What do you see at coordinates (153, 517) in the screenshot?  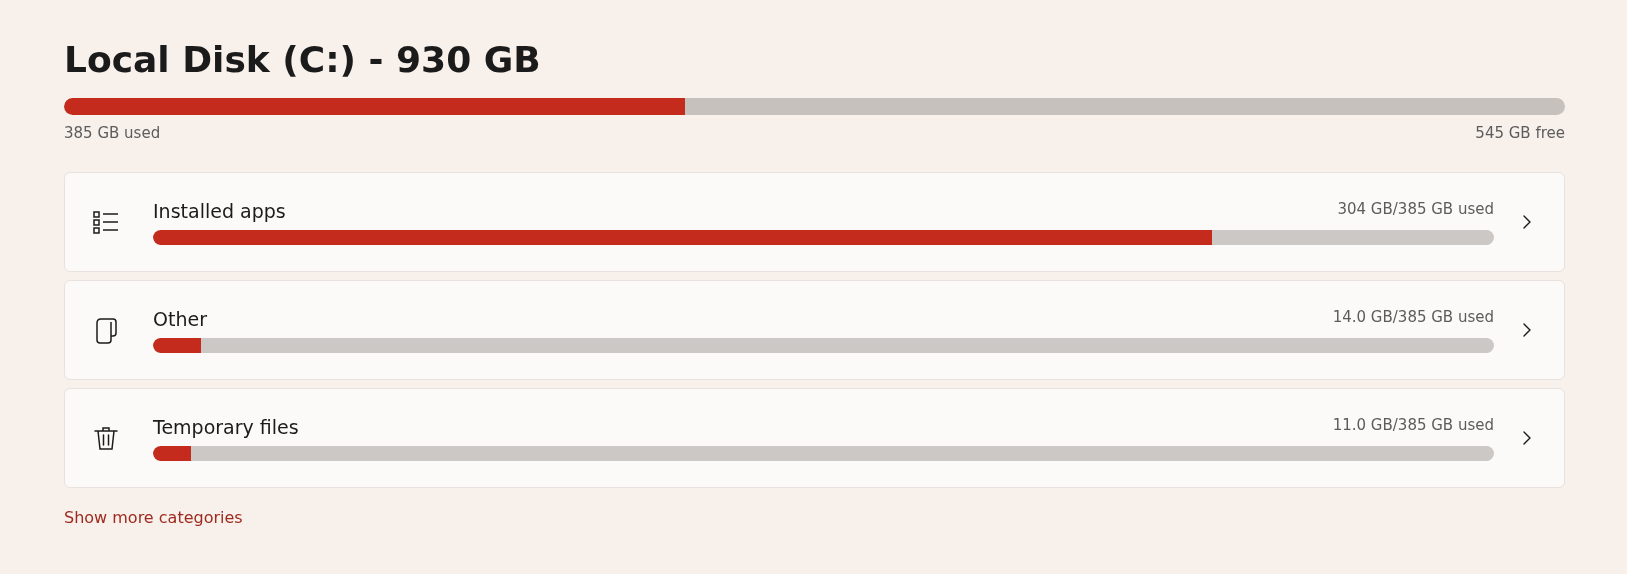 I see `show-more-link: Show more categories` at bounding box center [153, 517].